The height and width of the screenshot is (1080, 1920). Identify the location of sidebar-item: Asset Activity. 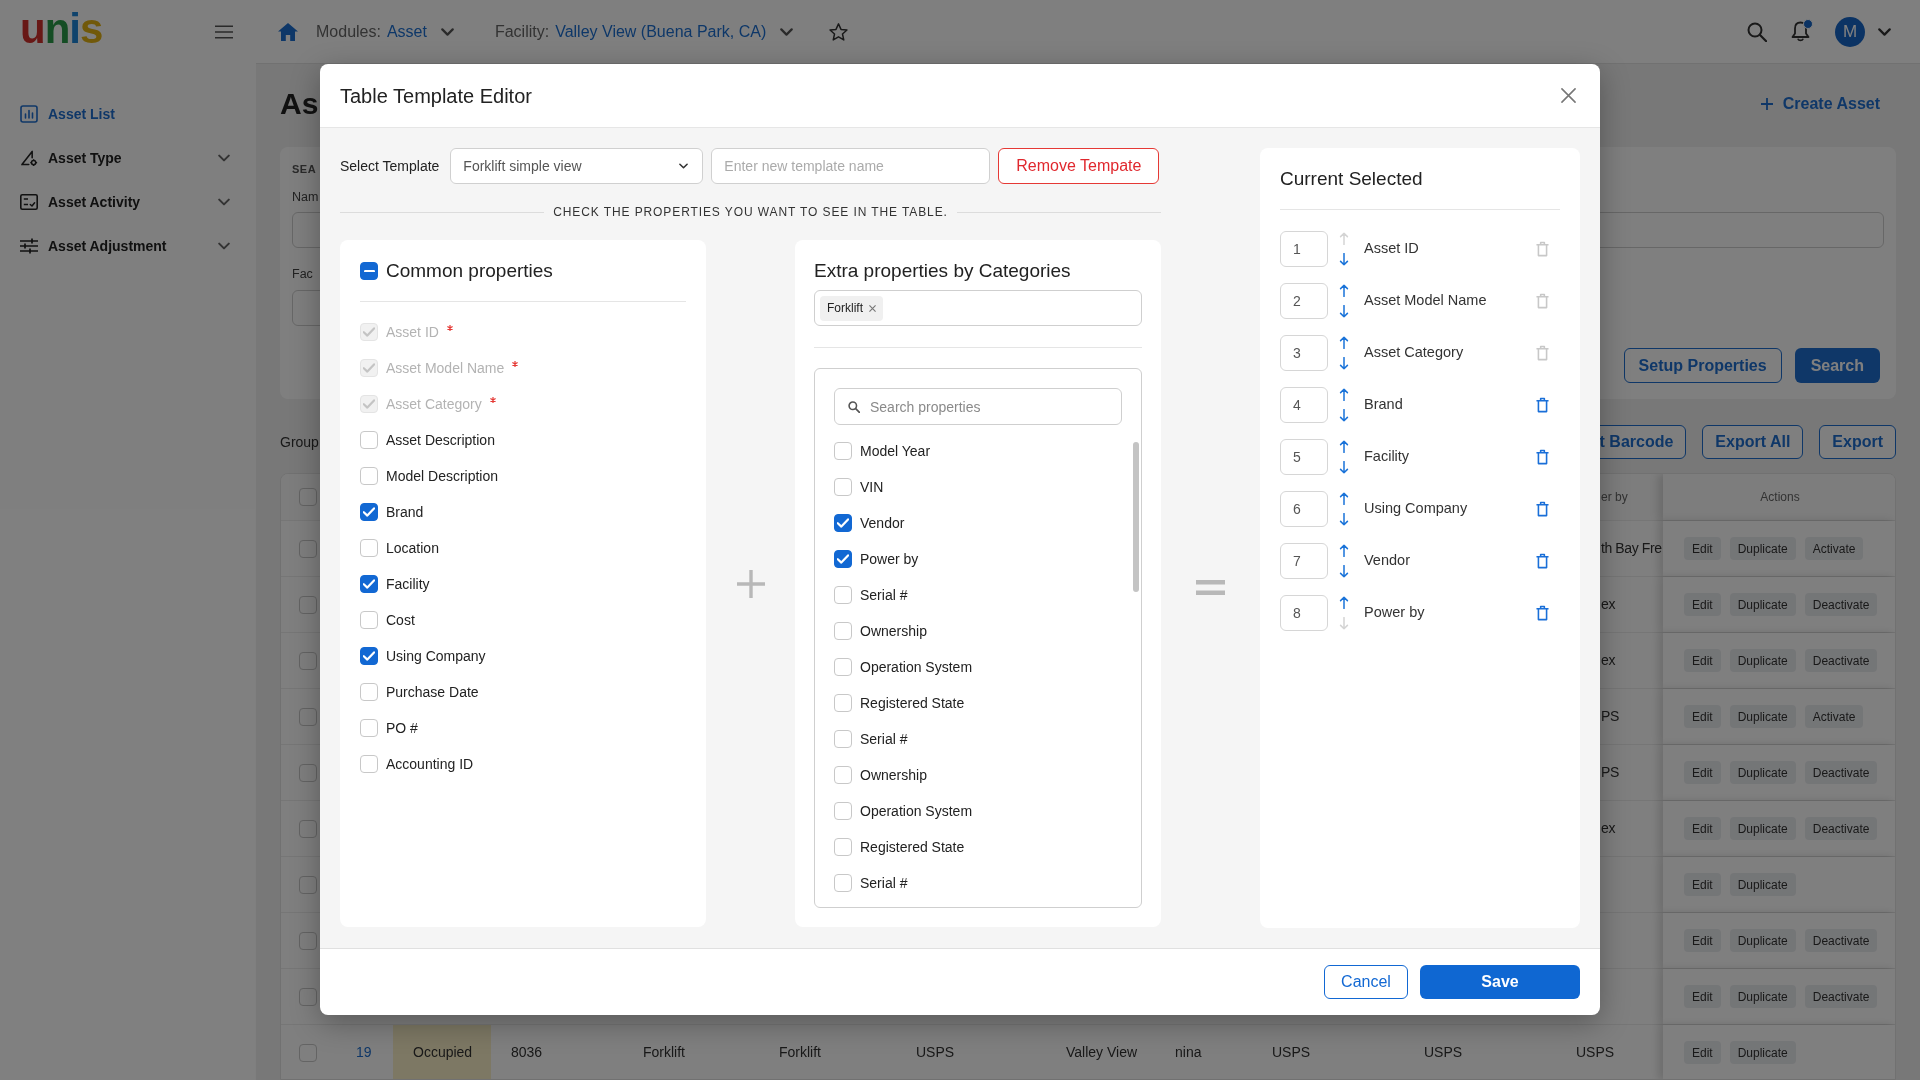
(128, 202).